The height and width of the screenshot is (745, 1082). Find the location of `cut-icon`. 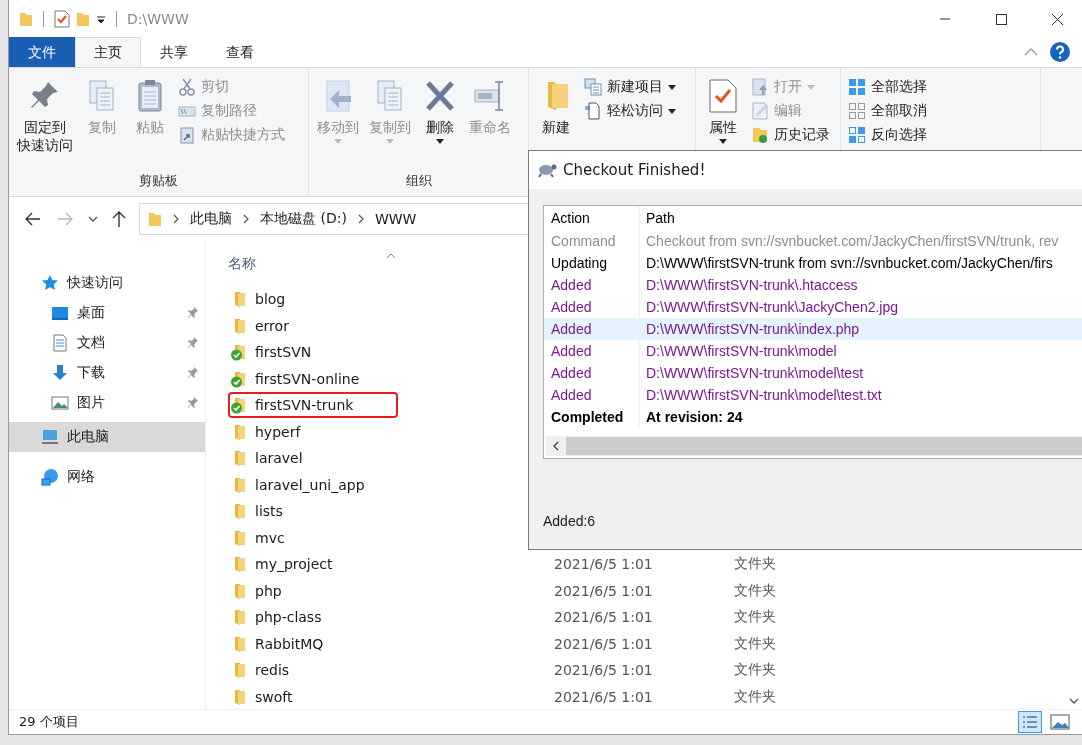

cut-icon is located at coordinates (187, 87).